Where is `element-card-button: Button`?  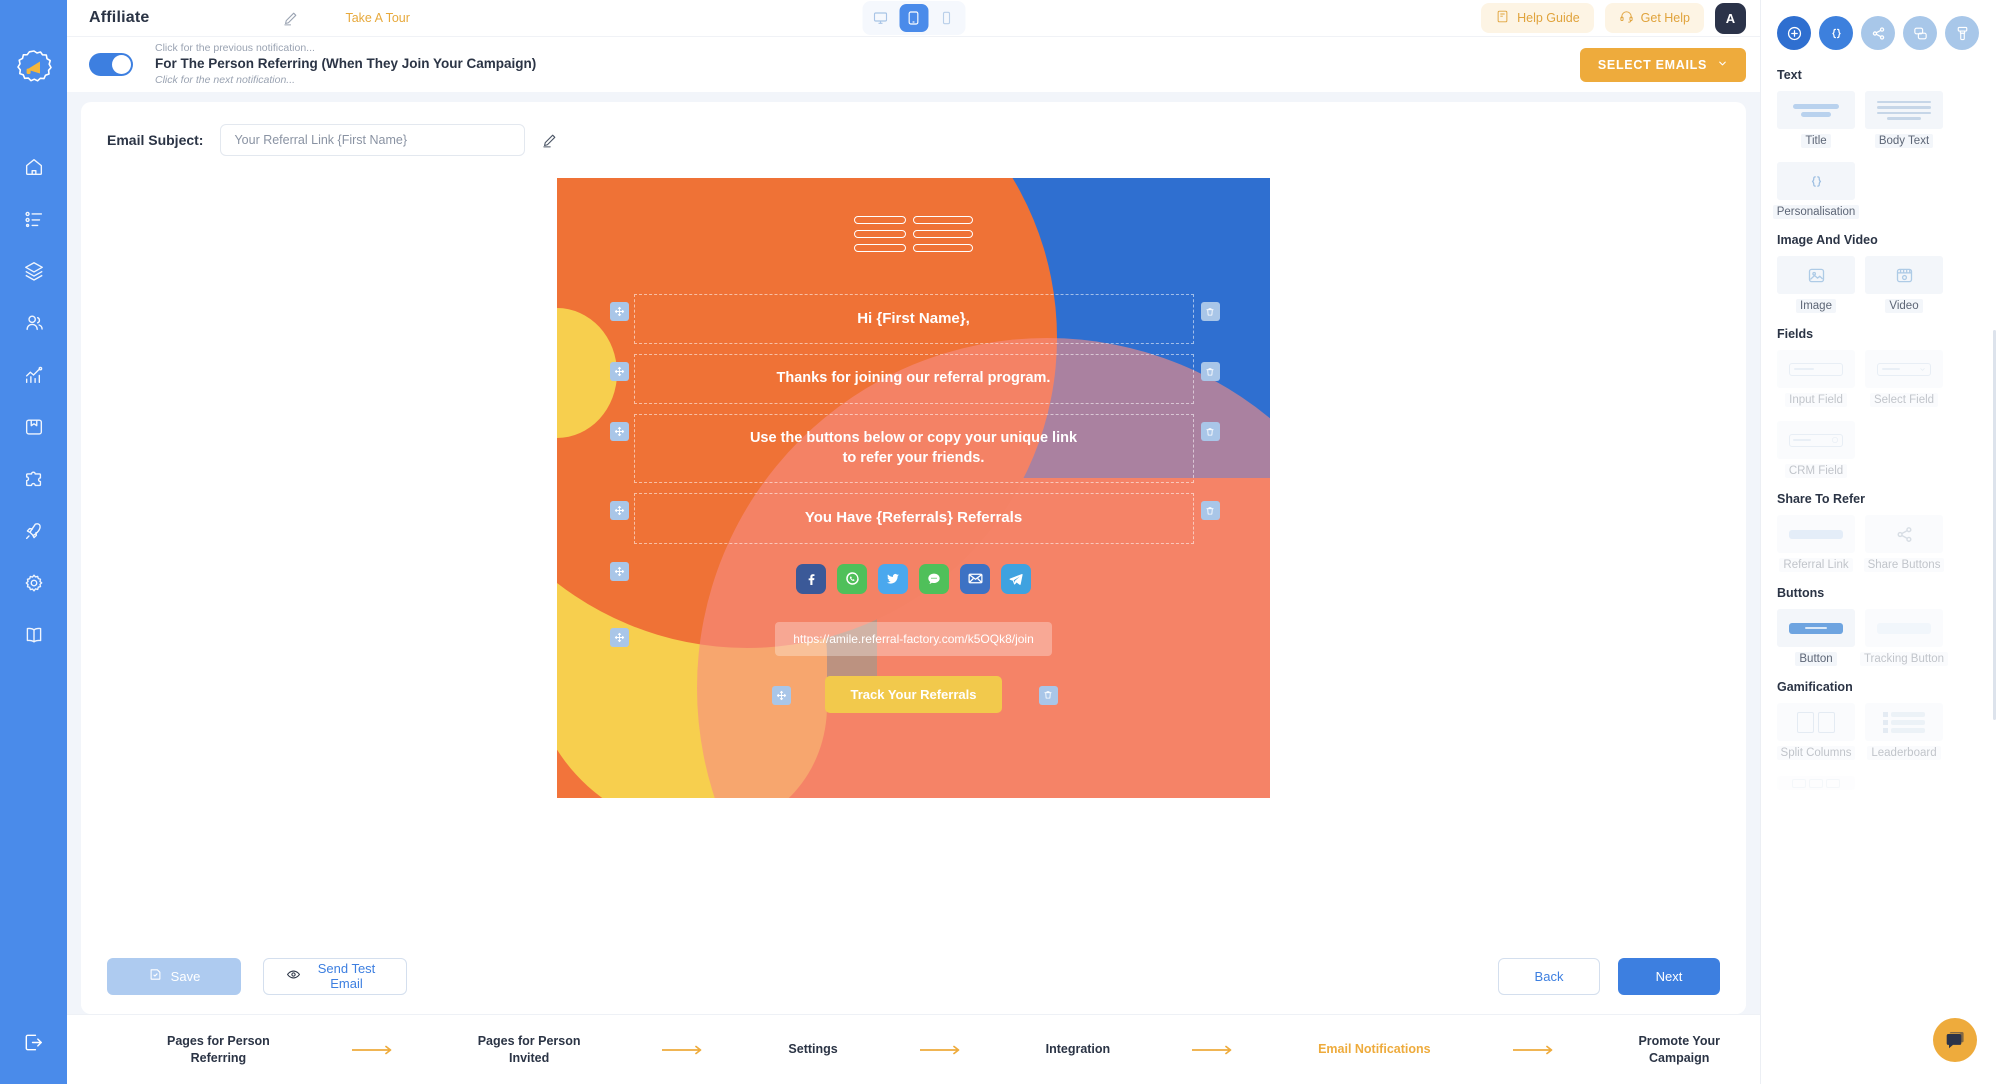 element-card-button: Button is located at coordinates (1816, 637).